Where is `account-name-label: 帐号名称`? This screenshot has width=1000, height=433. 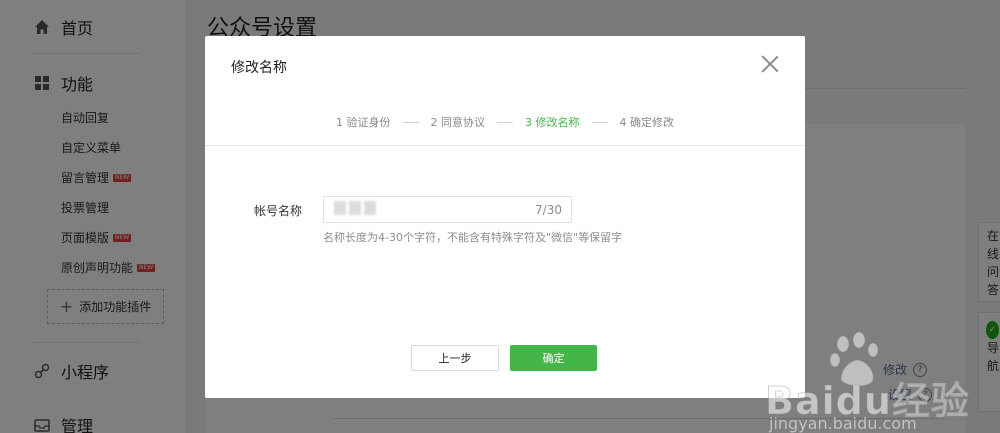 account-name-label: 帐号名称 is located at coordinates (278, 211).